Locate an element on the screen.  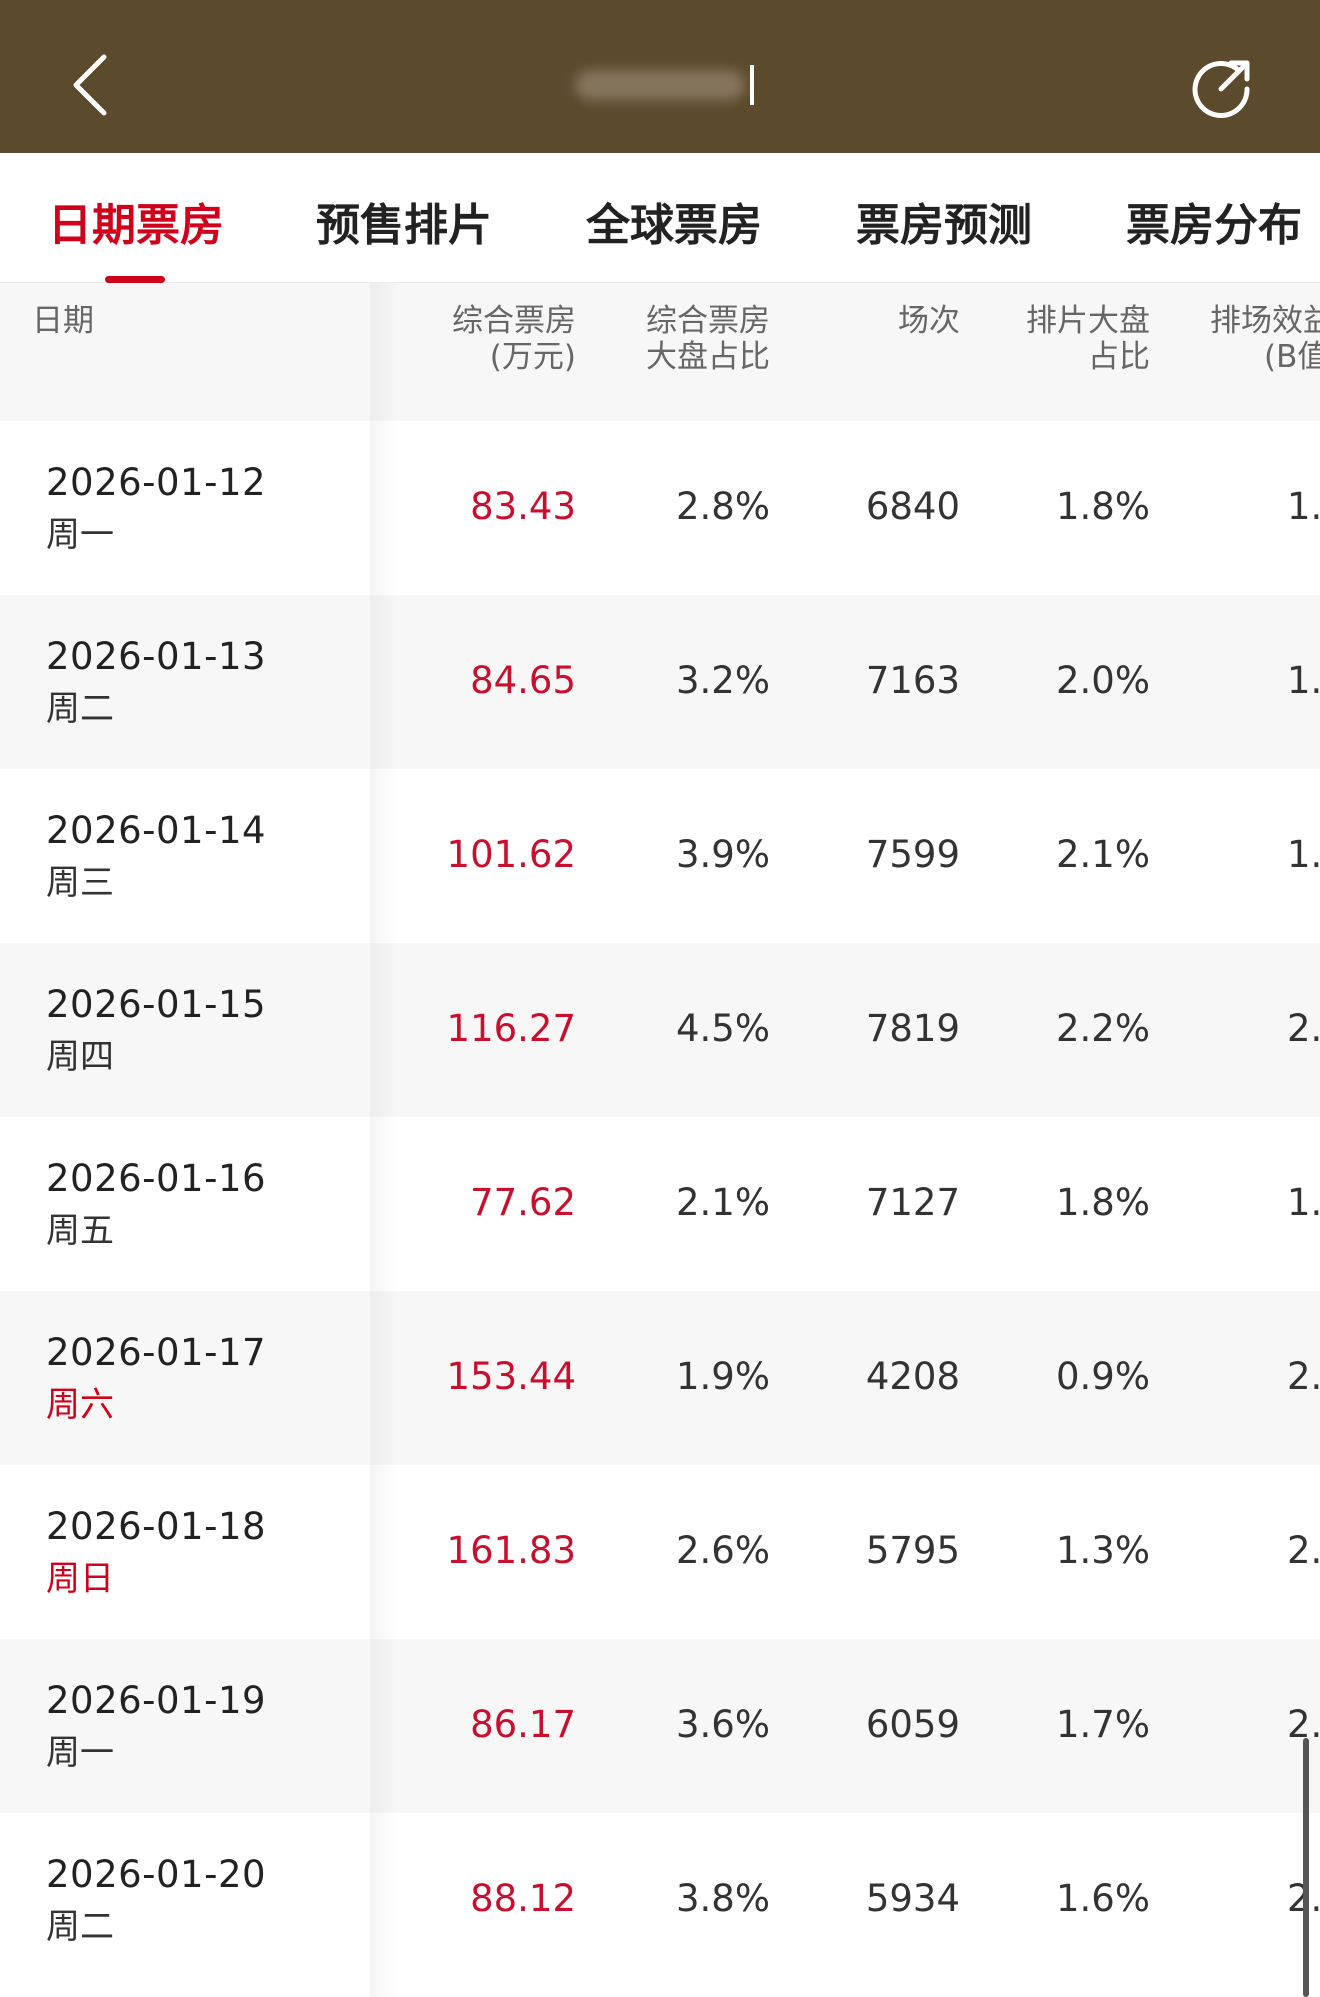
row-box-office: 116.27 is located at coordinates (511, 1028).